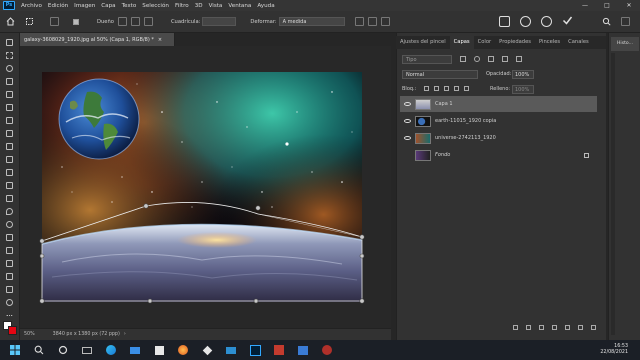 Image resolution: width=640 pixels, height=360 pixels. Describe the element at coordinates (446, 88) in the screenshot. I see `lock-position-icon` at that location.